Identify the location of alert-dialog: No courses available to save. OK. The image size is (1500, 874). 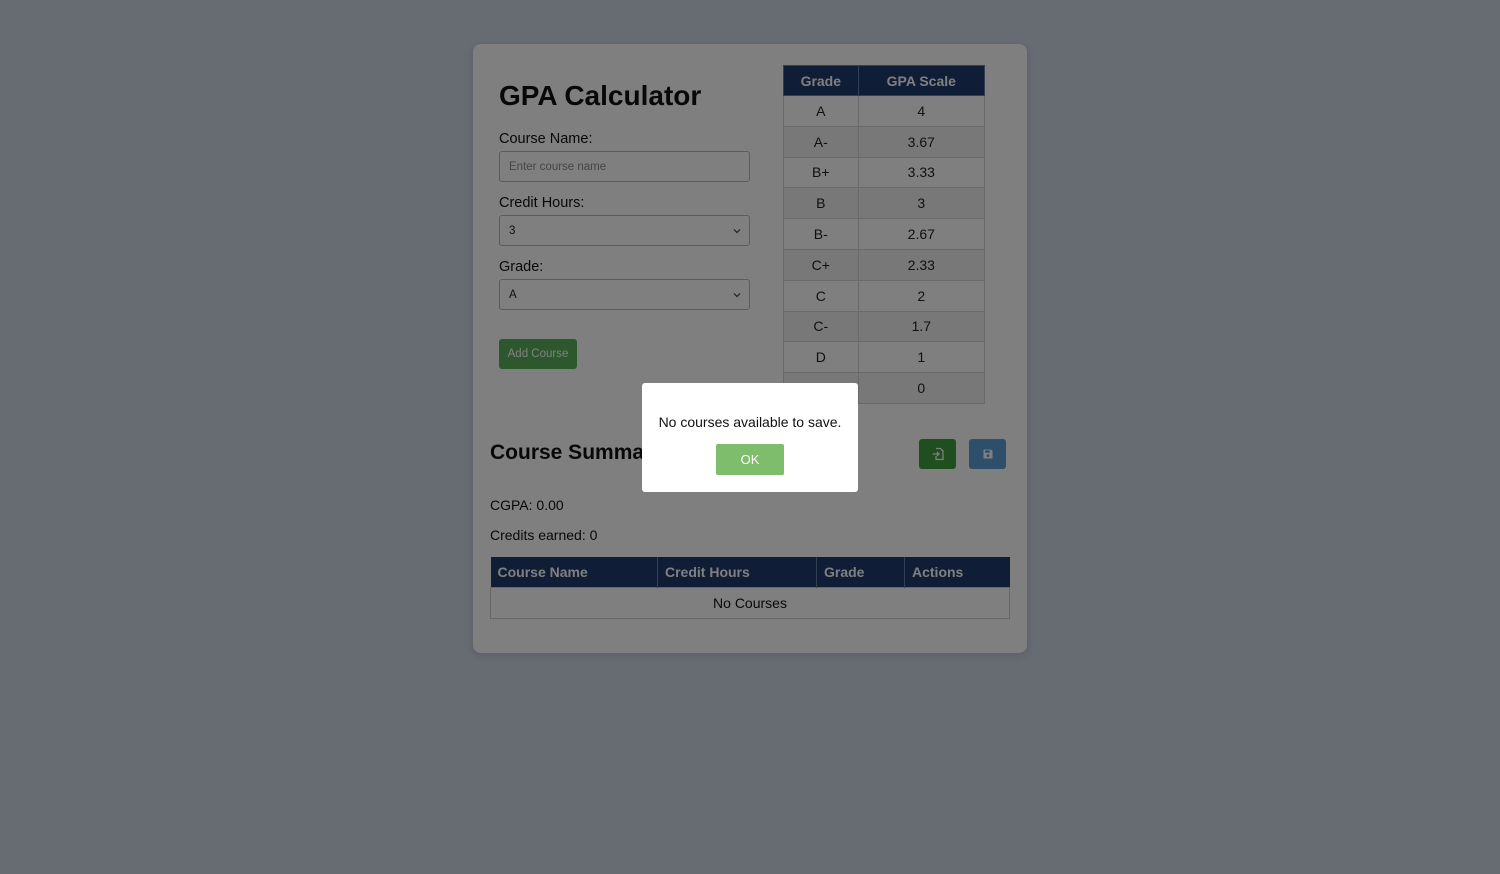
(750, 437).